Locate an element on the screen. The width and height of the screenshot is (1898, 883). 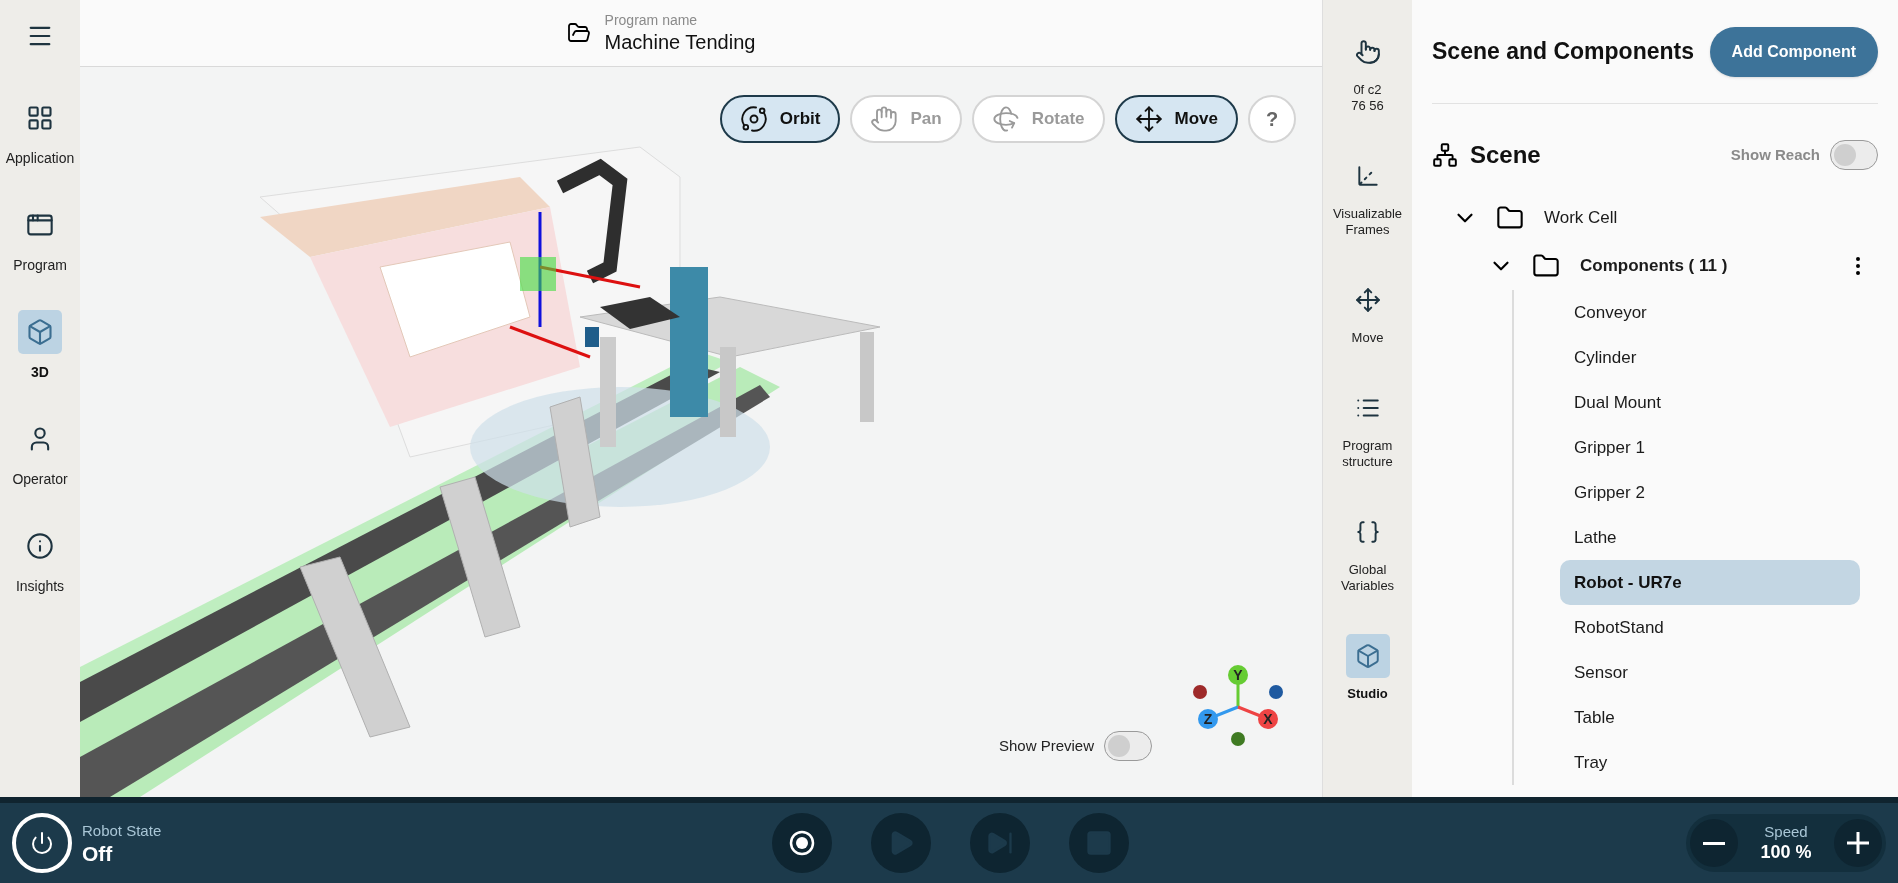
power-button is located at coordinates (42, 843).